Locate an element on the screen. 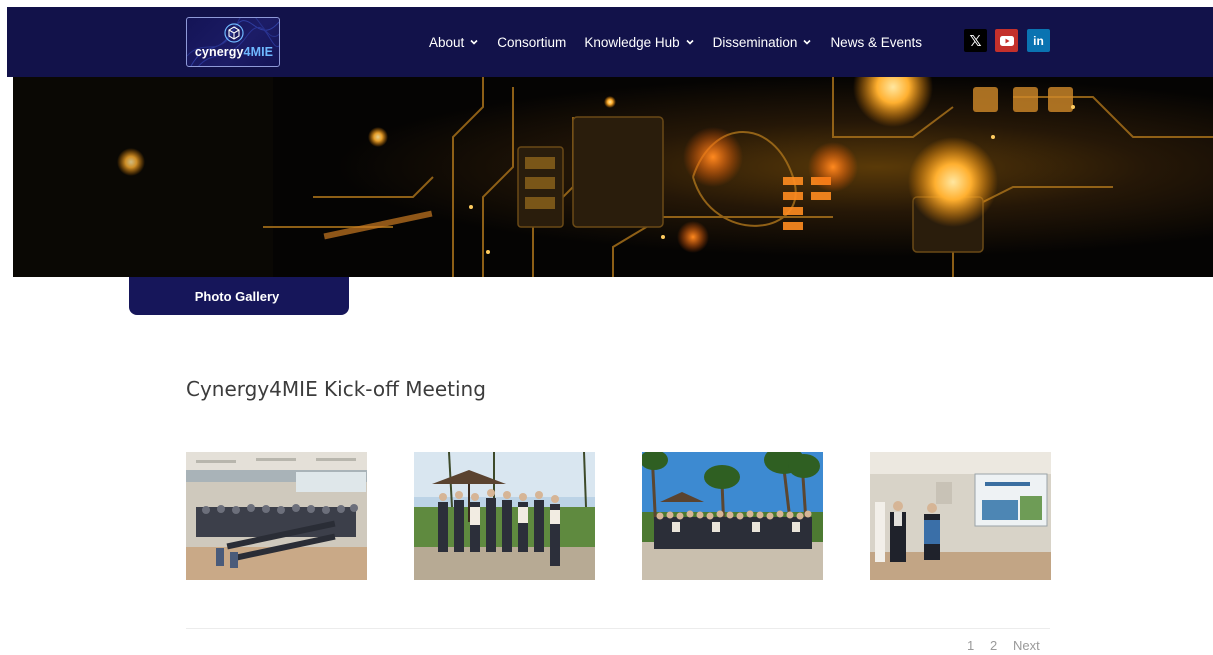 This screenshot has width=1213, height=655. nav-item-news-events: News & Events is located at coordinates (876, 42).